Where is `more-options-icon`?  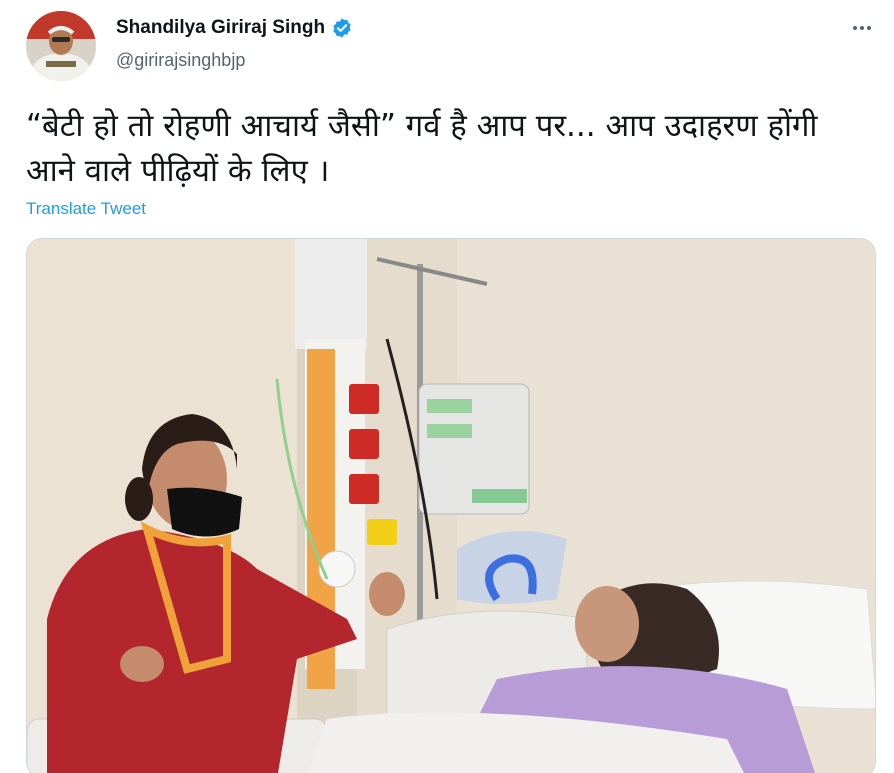
more-options-icon is located at coordinates (862, 28).